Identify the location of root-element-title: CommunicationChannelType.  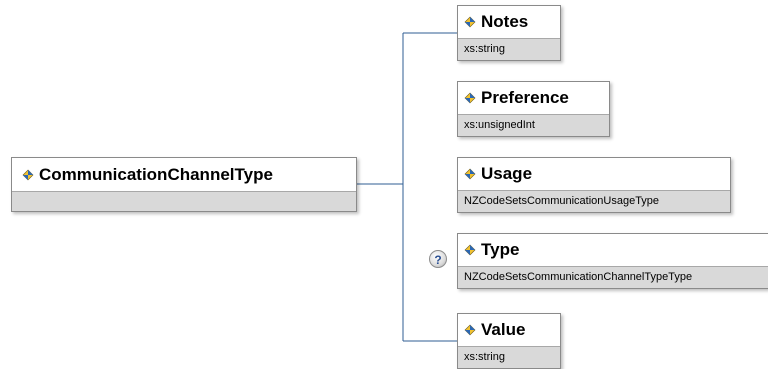
(184, 174).